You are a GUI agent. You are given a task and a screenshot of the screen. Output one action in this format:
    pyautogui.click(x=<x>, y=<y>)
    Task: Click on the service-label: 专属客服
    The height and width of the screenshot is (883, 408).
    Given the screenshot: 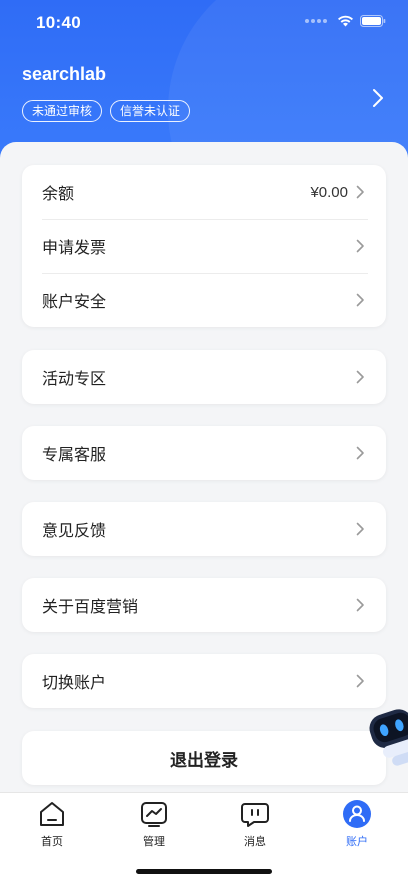 What is the action you would take?
    pyautogui.click(x=74, y=455)
    